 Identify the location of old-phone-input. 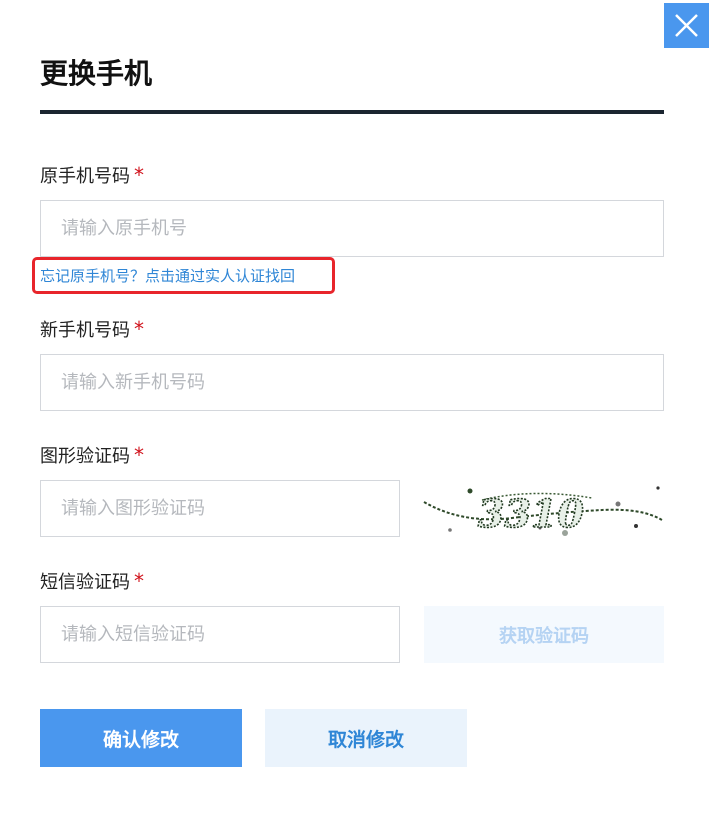
(352, 228).